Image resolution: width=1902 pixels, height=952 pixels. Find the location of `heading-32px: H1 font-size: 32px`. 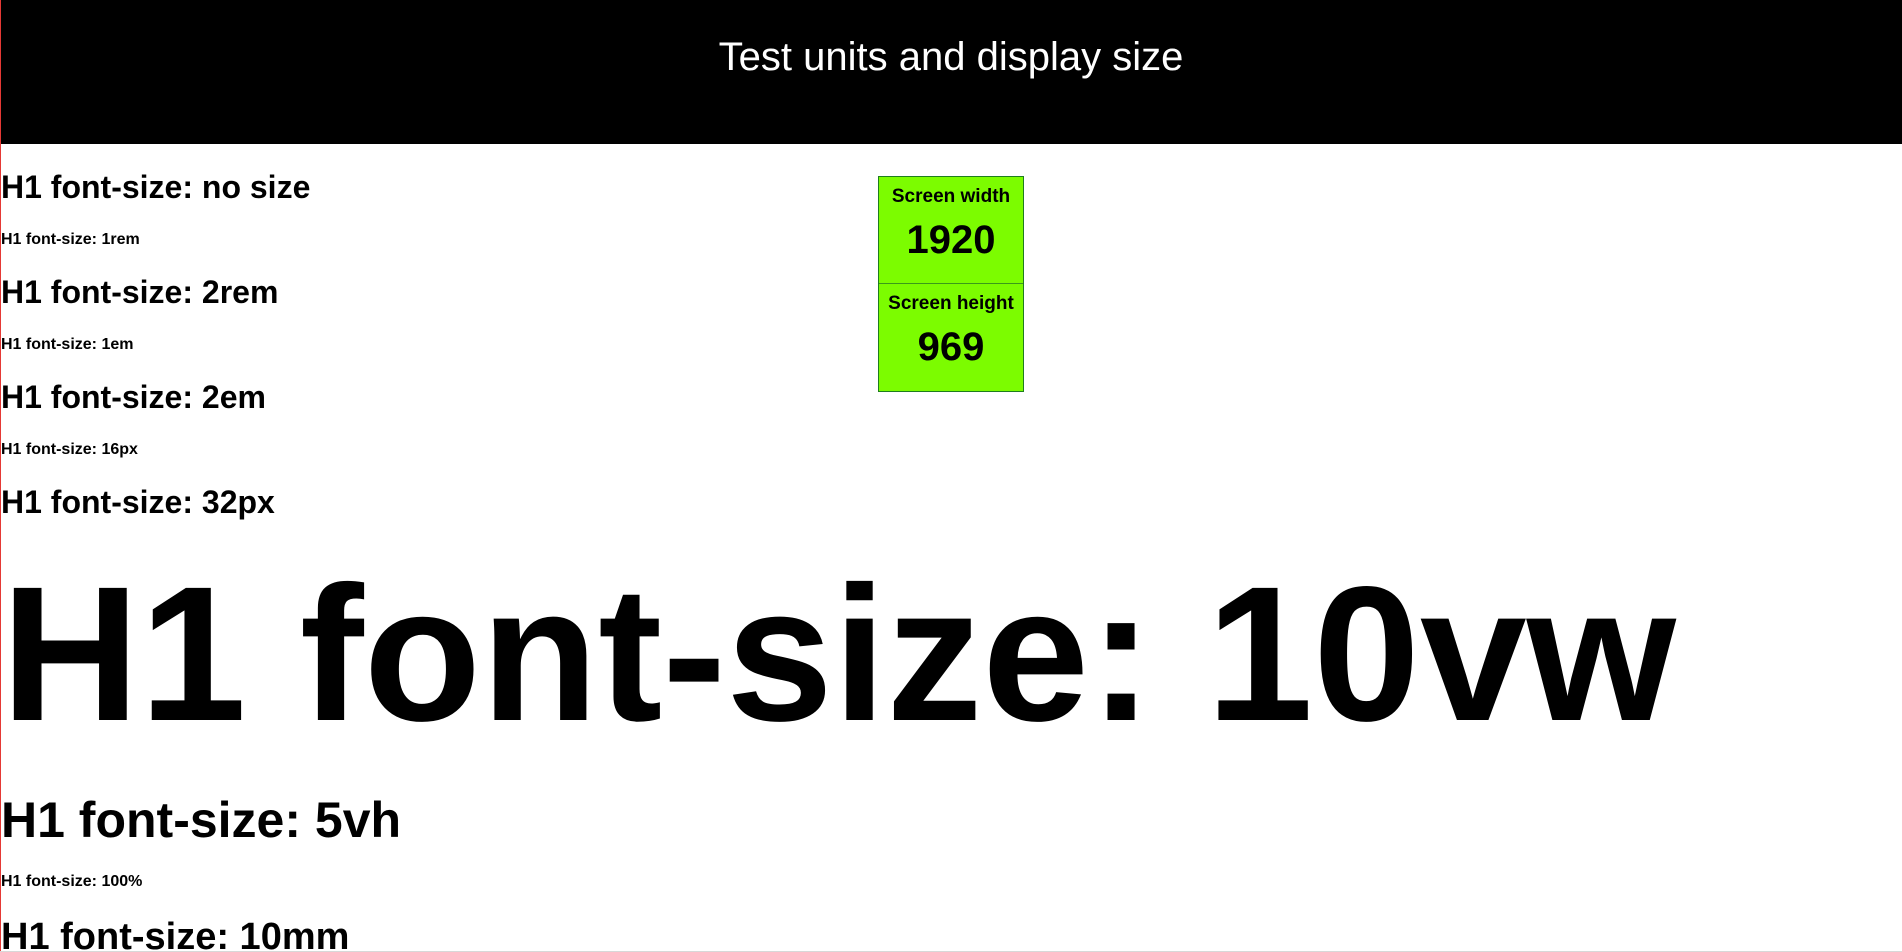

heading-32px: H1 font-size: 32px is located at coordinates (138, 502).